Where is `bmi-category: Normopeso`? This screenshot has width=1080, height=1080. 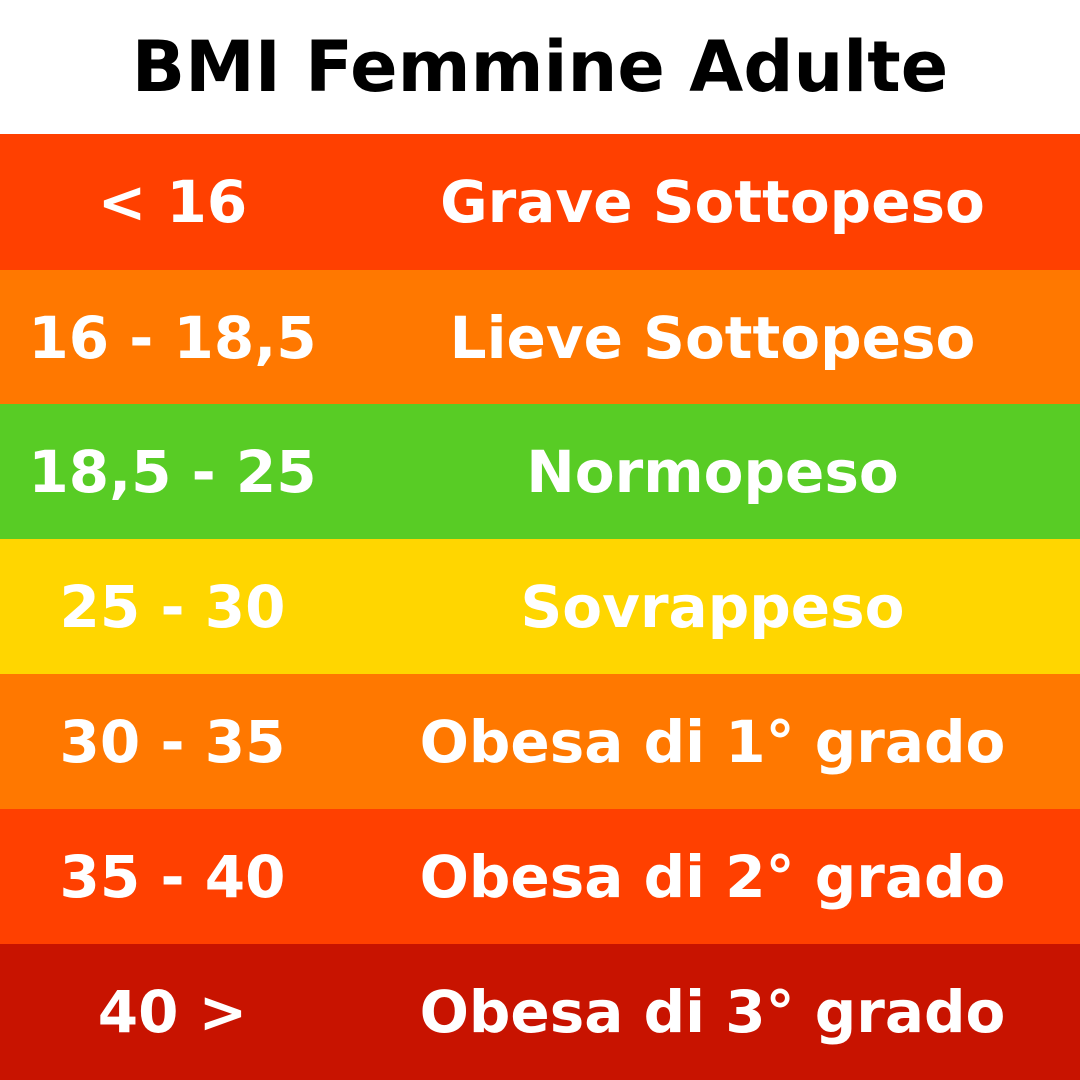
bmi-category: Normopeso is located at coordinates (712, 472).